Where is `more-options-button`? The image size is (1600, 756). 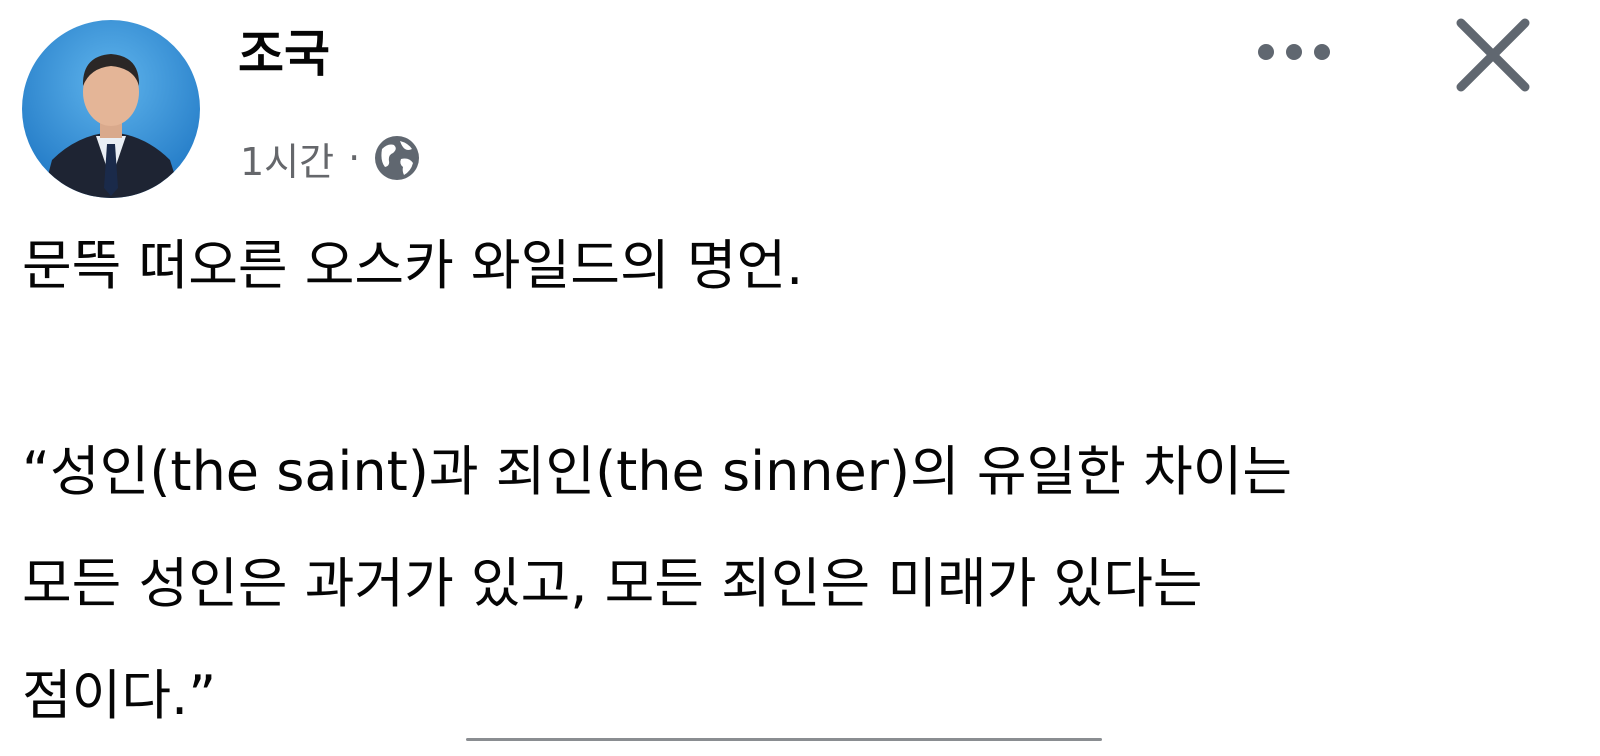
more-options-button is located at coordinates (1294, 52).